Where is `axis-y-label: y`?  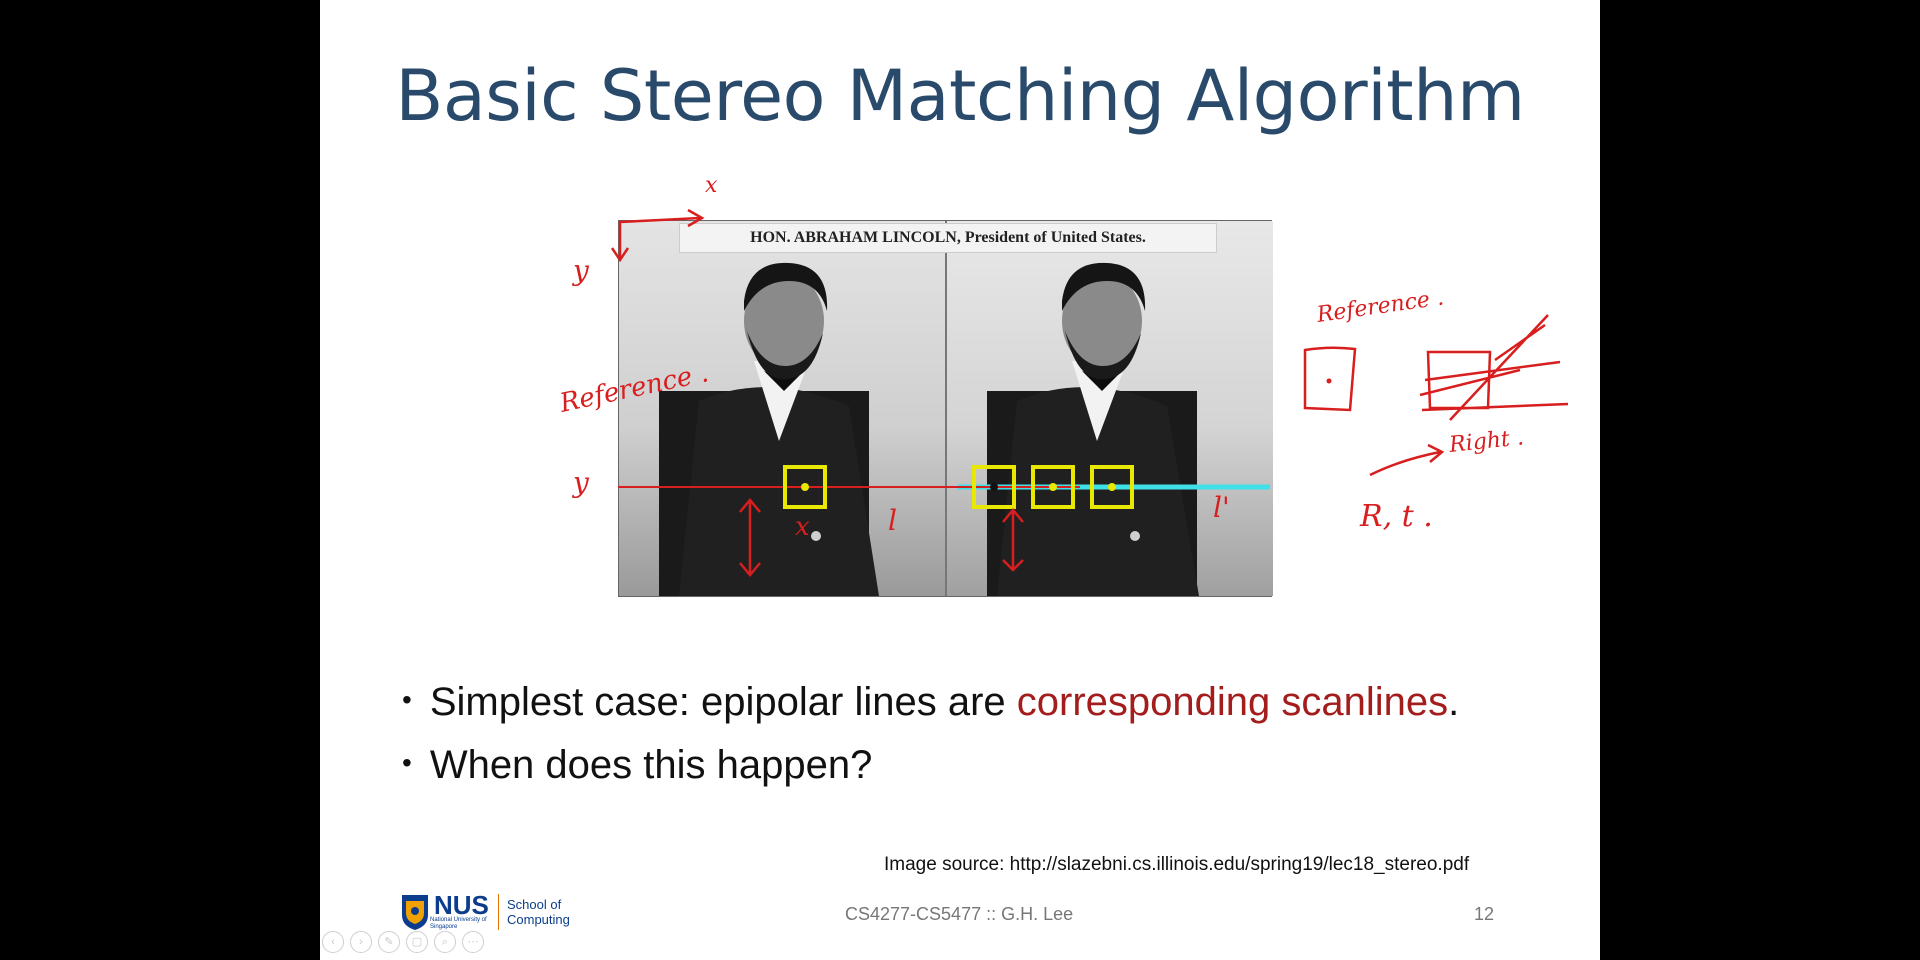 axis-y-label: y is located at coordinates (580, 270).